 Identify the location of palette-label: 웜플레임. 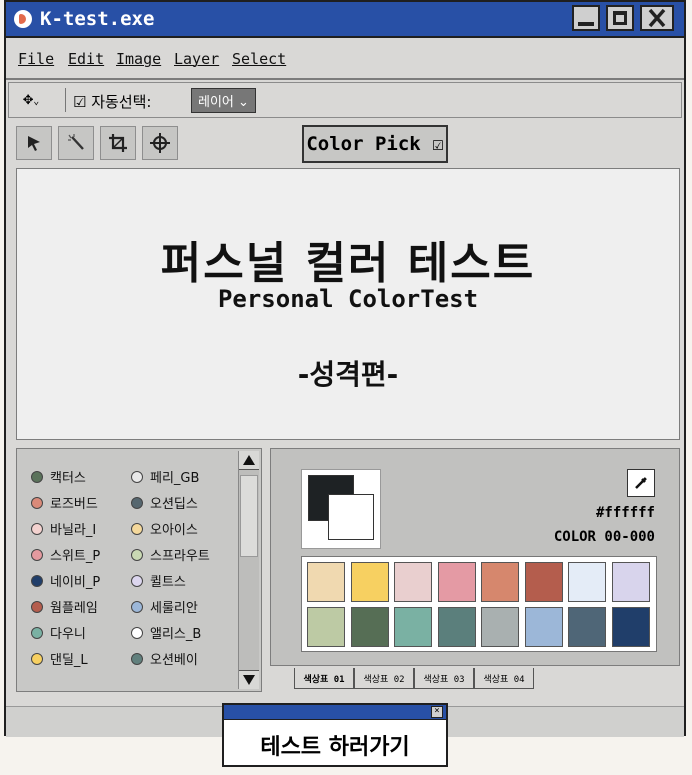
(74, 608).